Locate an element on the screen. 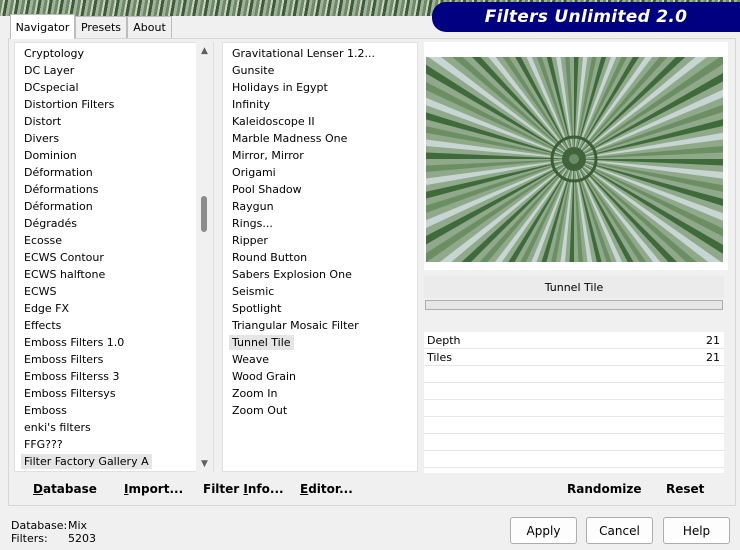 The width and height of the screenshot is (740, 550). filter-item-label: Tunnel Tile is located at coordinates (261, 342).